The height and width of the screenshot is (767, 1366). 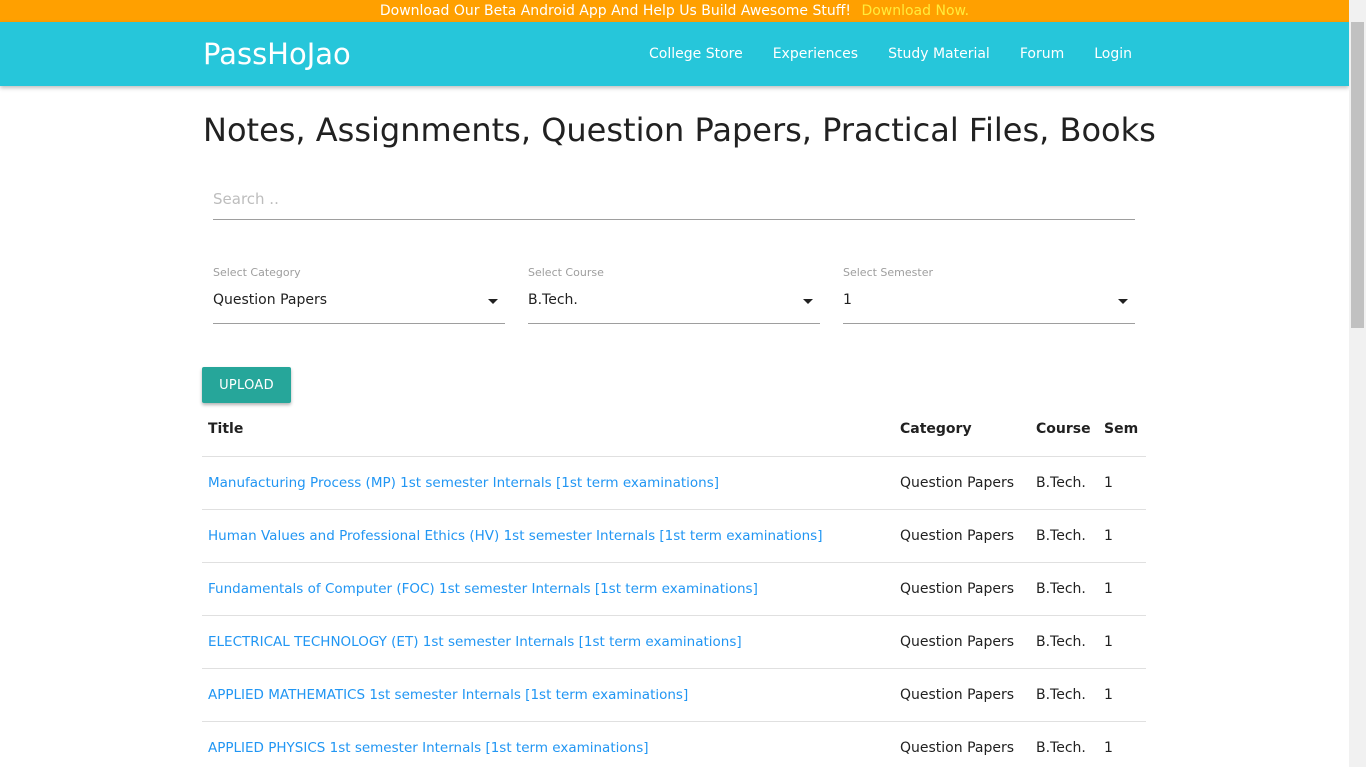 What do you see at coordinates (359, 294) in the screenshot?
I see `category-select: Select Category Question Papers` at bounding box center [359, 294].